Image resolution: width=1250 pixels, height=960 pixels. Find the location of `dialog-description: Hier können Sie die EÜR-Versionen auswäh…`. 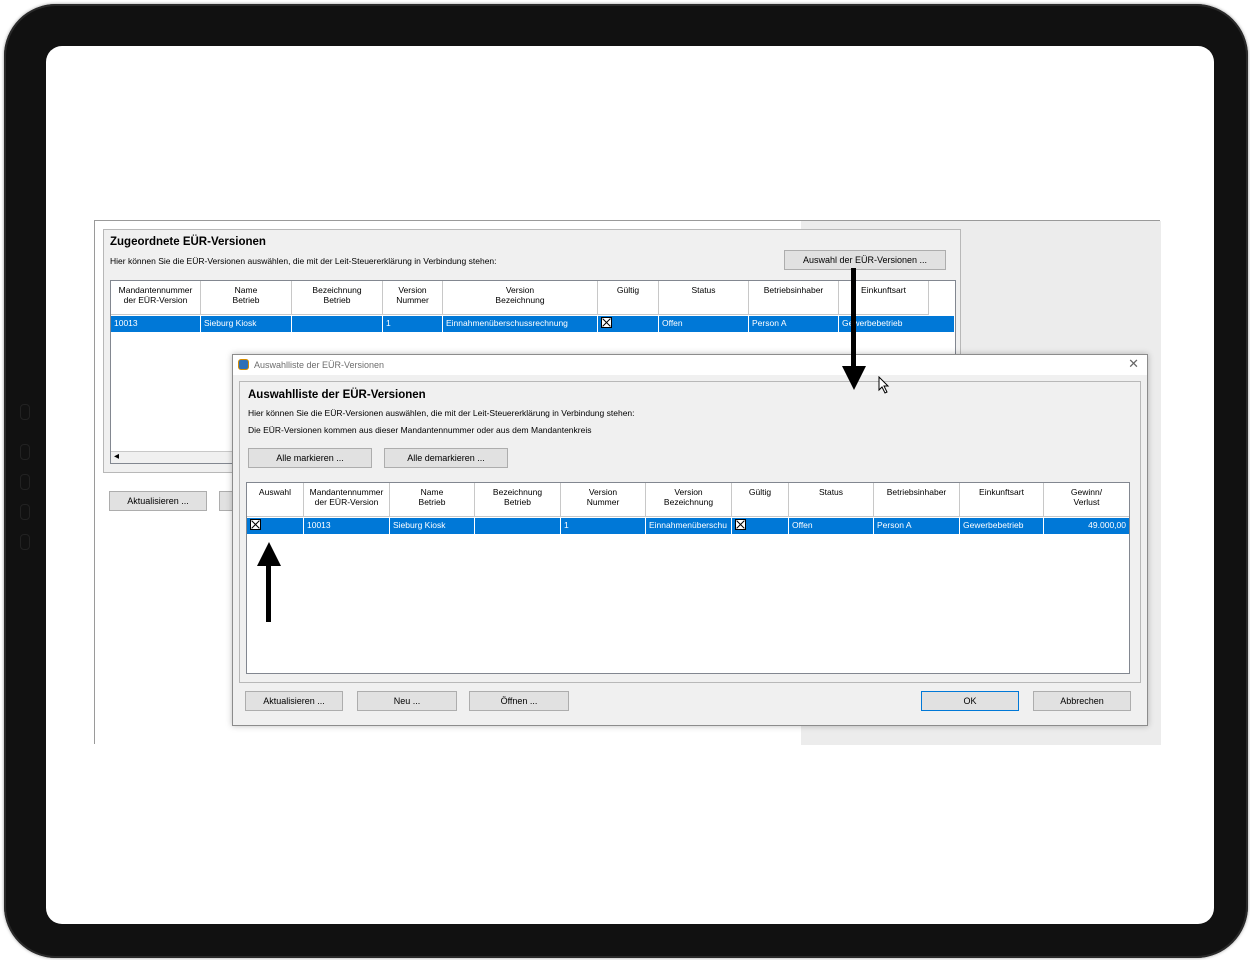

dialog-description: Hier können Sie die EÜR-Versionen auswäh… is located at coordinates (441, 413).